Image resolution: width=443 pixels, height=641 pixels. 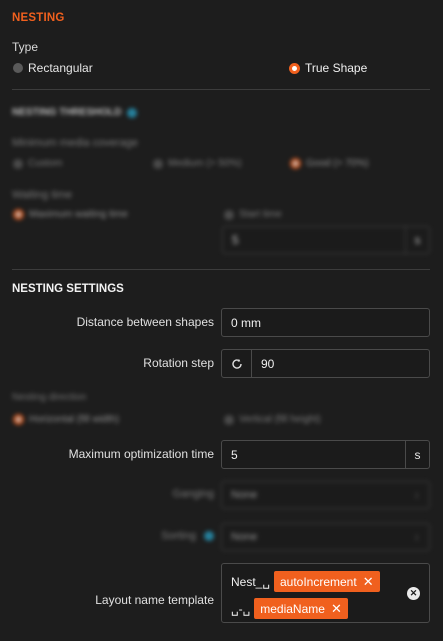 What do you see at coordinates (205, 163) in the screenshot?
I see `coverage-option-label: Medium (> 50%)` at bounding box center [205, 163].